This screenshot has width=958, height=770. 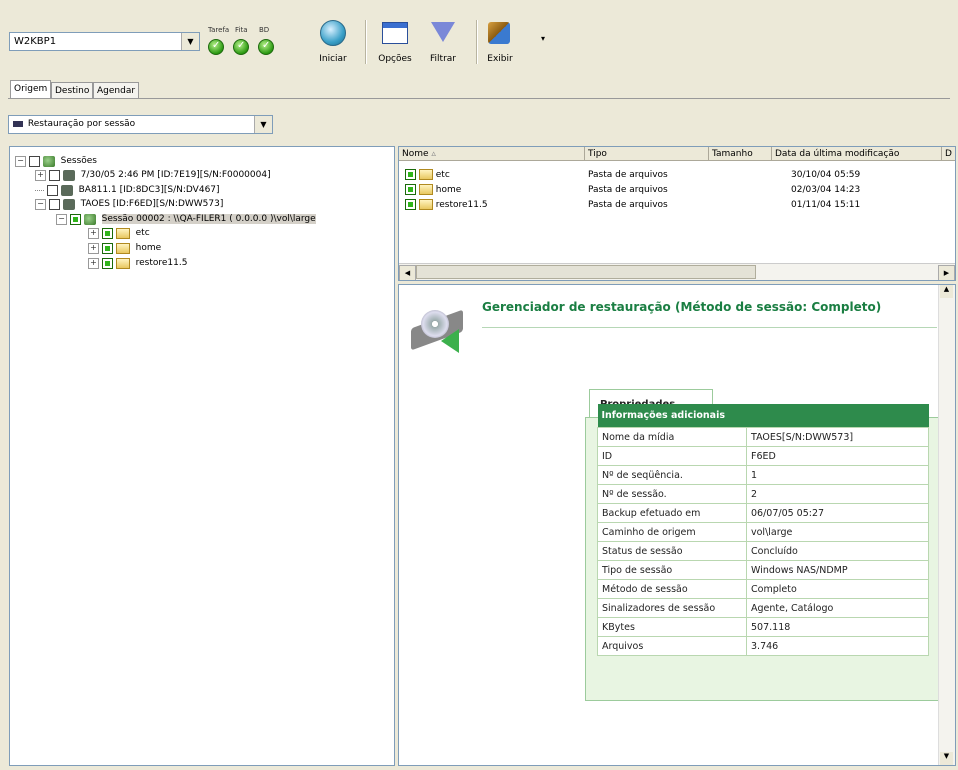 I want to click on tree-item-restore115: + restore11.5, so click(x=137, y=263).